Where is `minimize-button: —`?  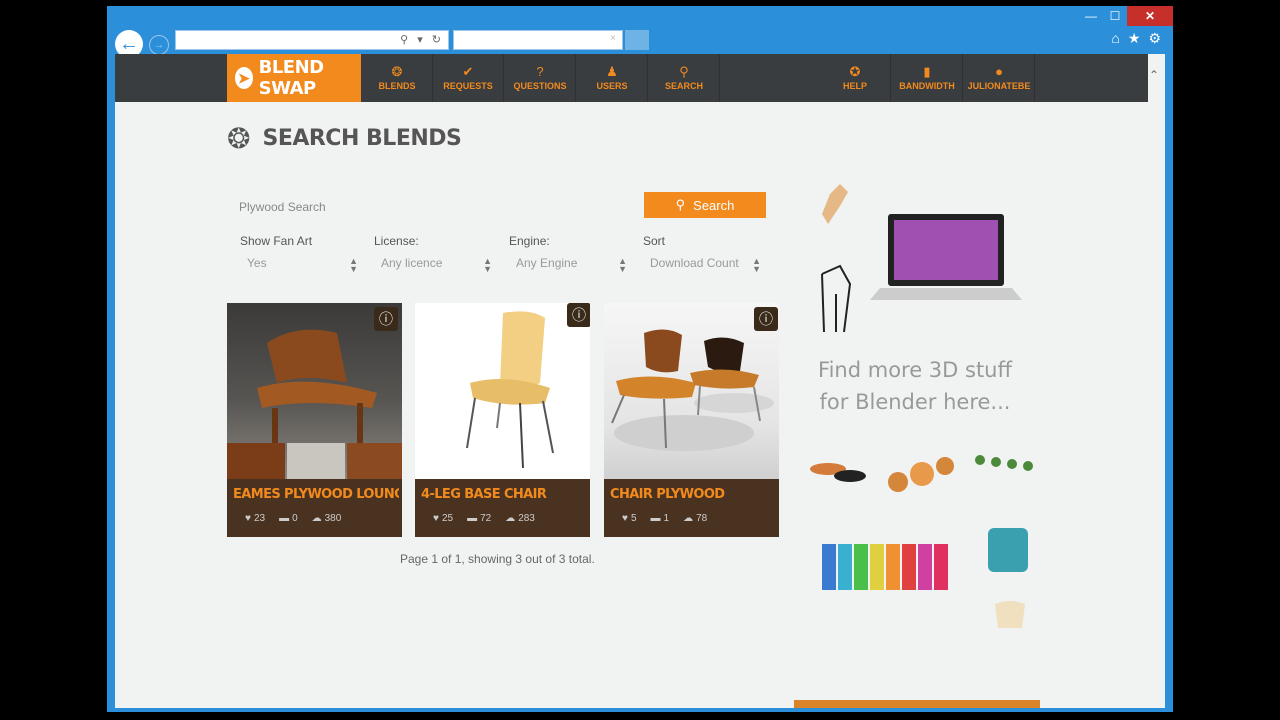
minimize-button: — is located at coordinates (1091, 16).